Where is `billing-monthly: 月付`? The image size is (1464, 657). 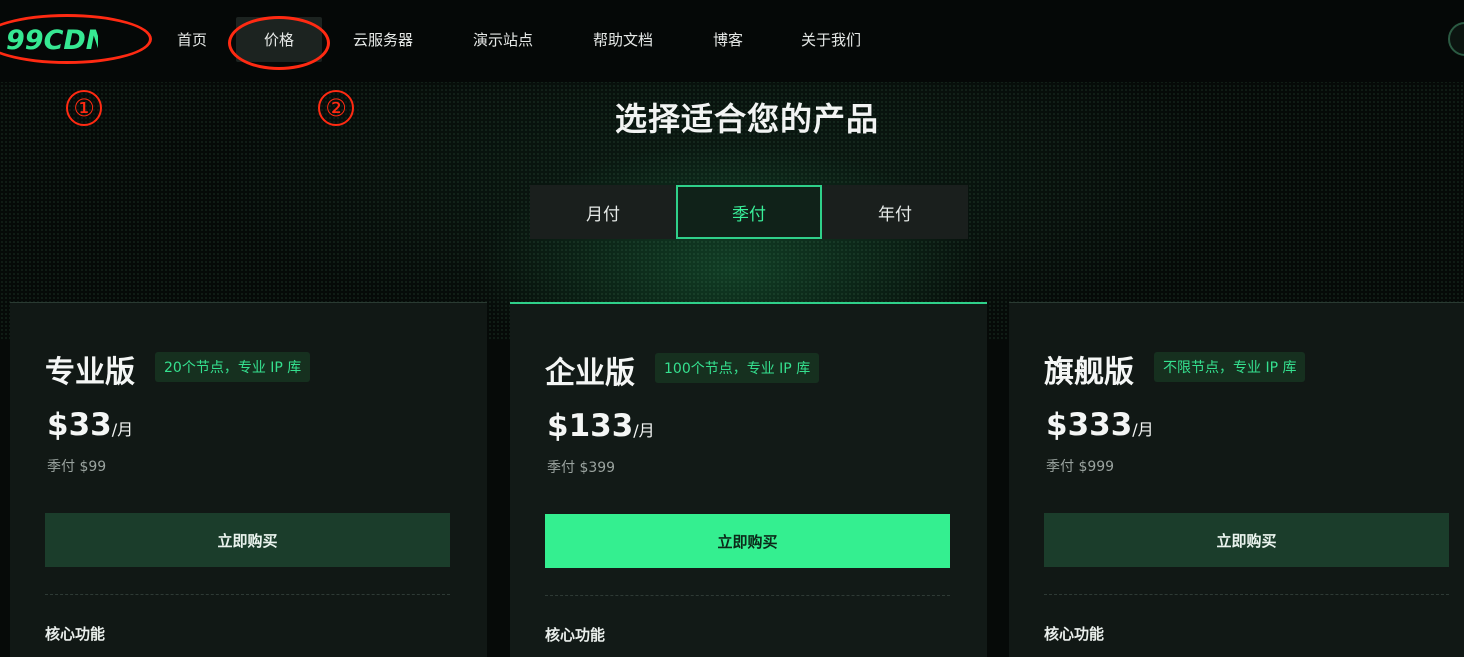
billing-monthly: 月付 is located at coordinates (603, 212).